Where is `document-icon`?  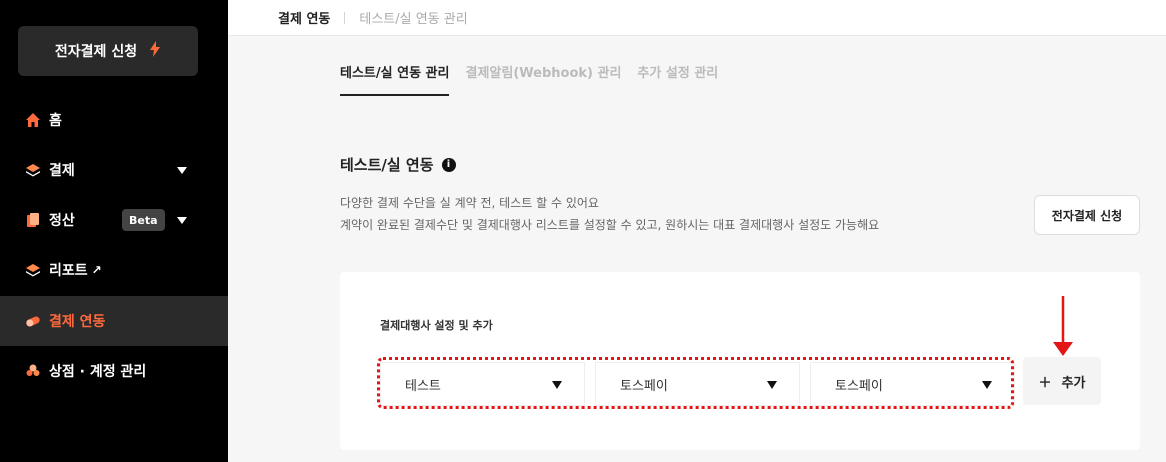
document-icon is located at coordinates (33, 220).